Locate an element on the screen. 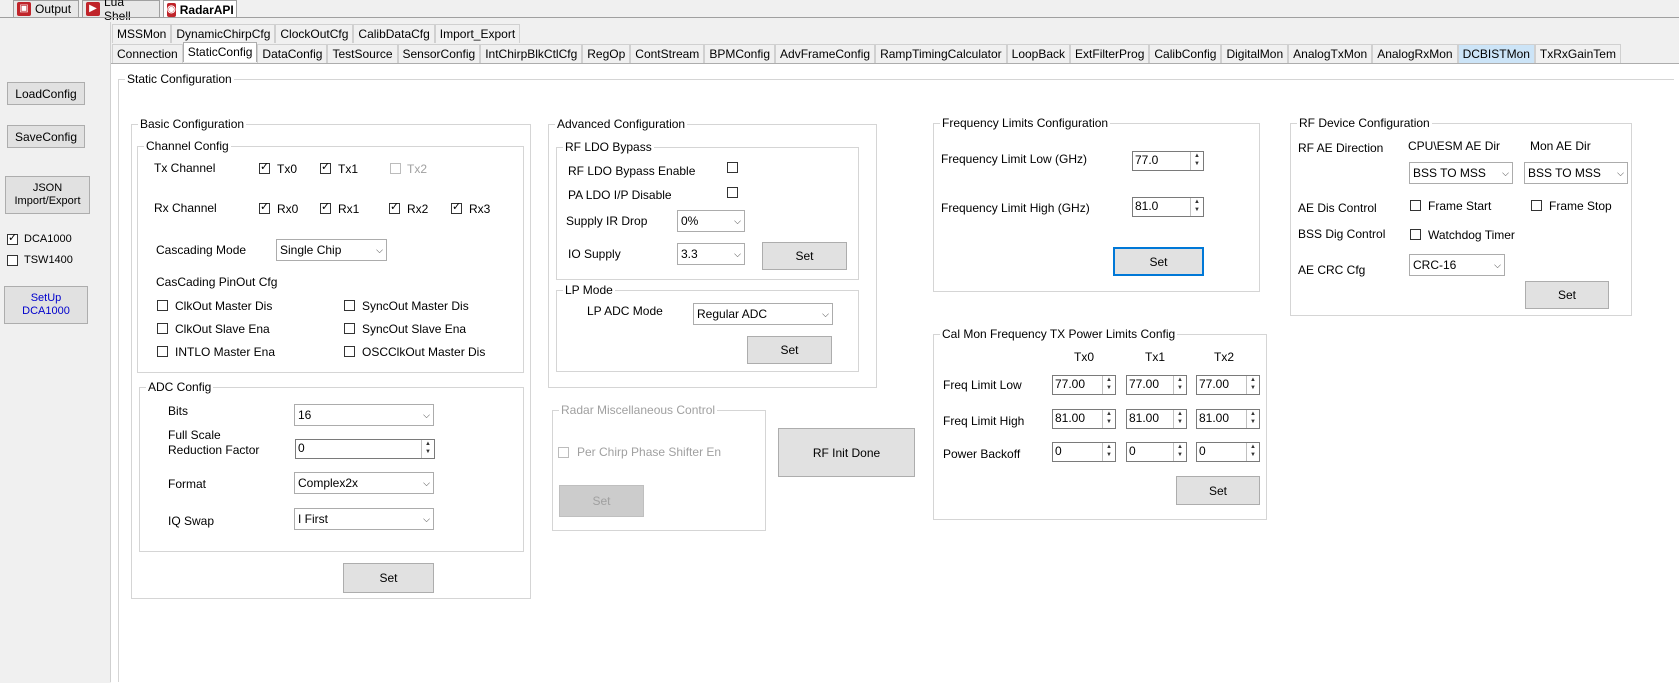 Image resolution: width=1679 pixels, height=683 pixels. format-select: Complex2x ⌵ is located at coordinates (364, 483).